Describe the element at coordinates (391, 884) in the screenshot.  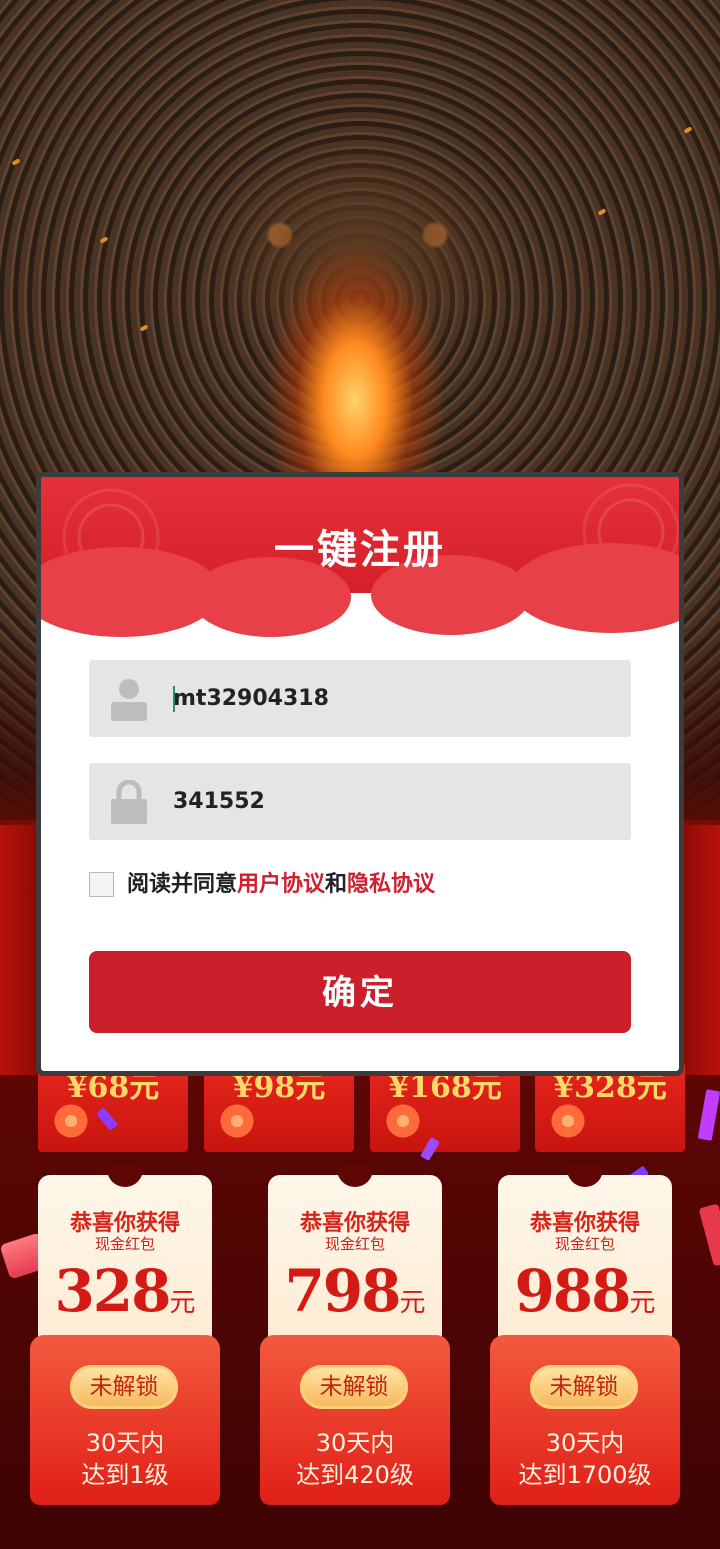
I see `privacy-policy-link: 隐私协议` at that location.